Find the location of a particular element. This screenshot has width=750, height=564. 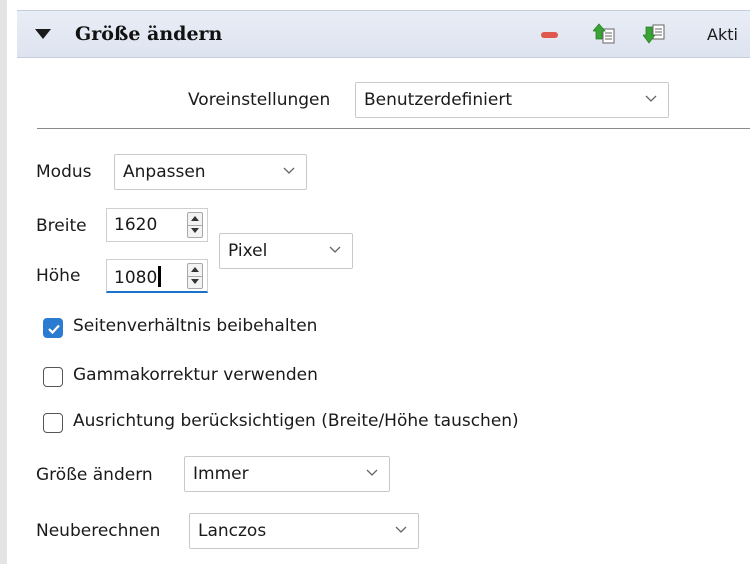

resample-label: Neuberechnen is located at coordinates (98, 531).